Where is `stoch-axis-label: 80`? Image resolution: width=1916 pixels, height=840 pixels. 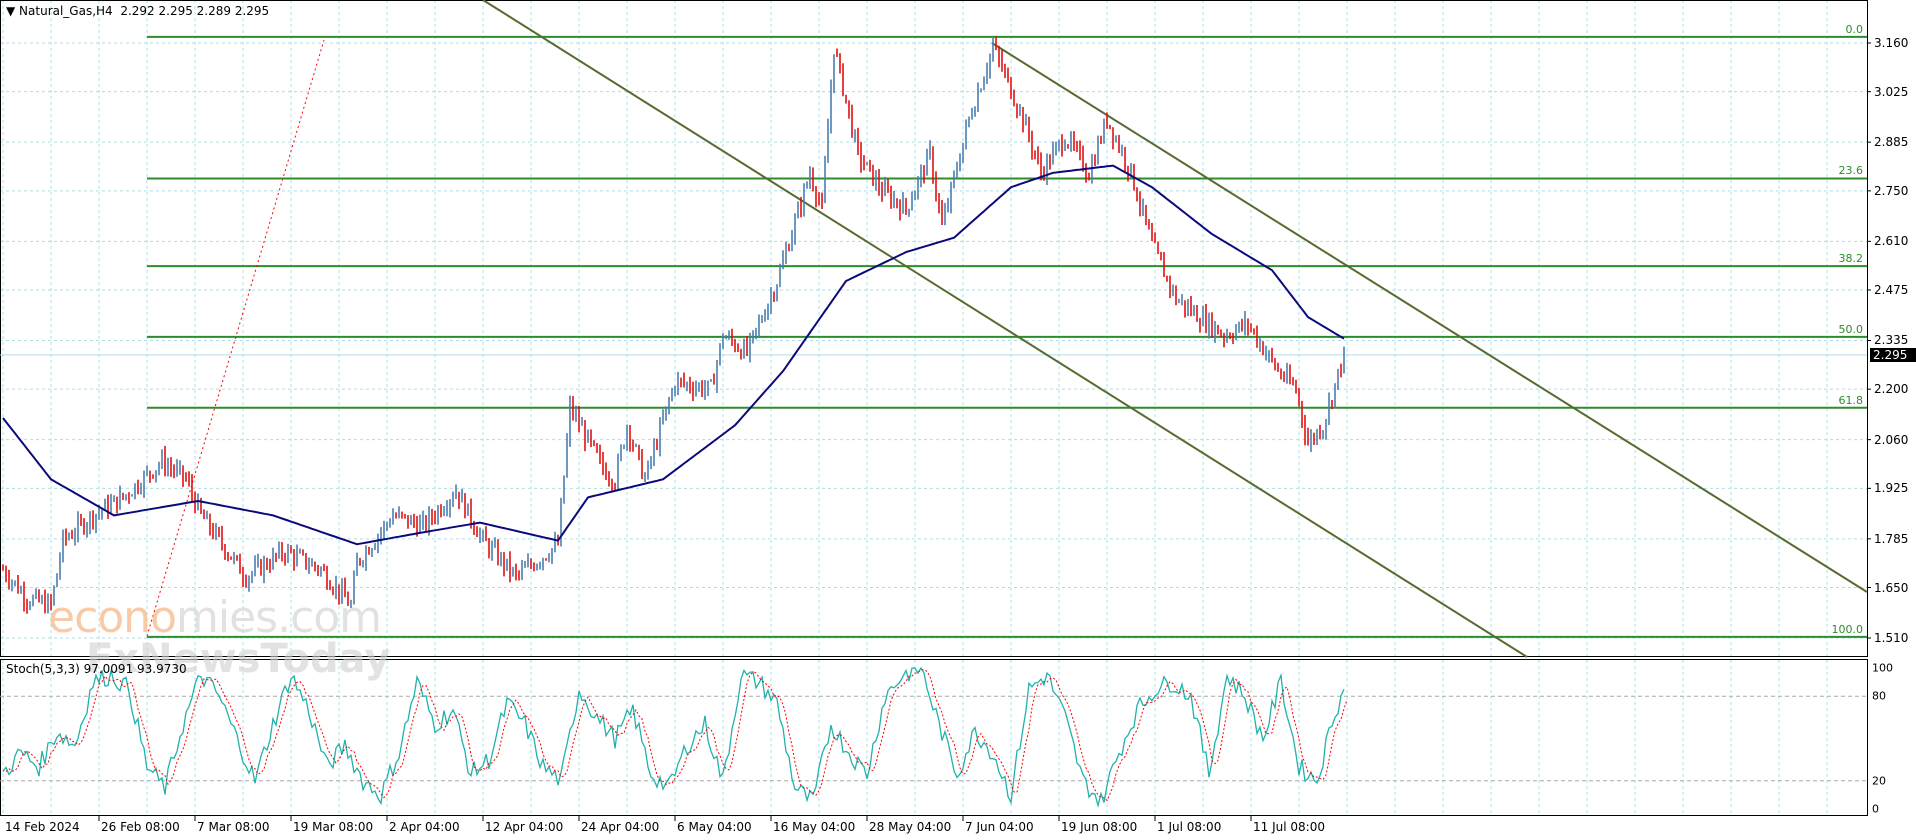
stoch-axis-label: 80 is located at coordinates (1879, 696).